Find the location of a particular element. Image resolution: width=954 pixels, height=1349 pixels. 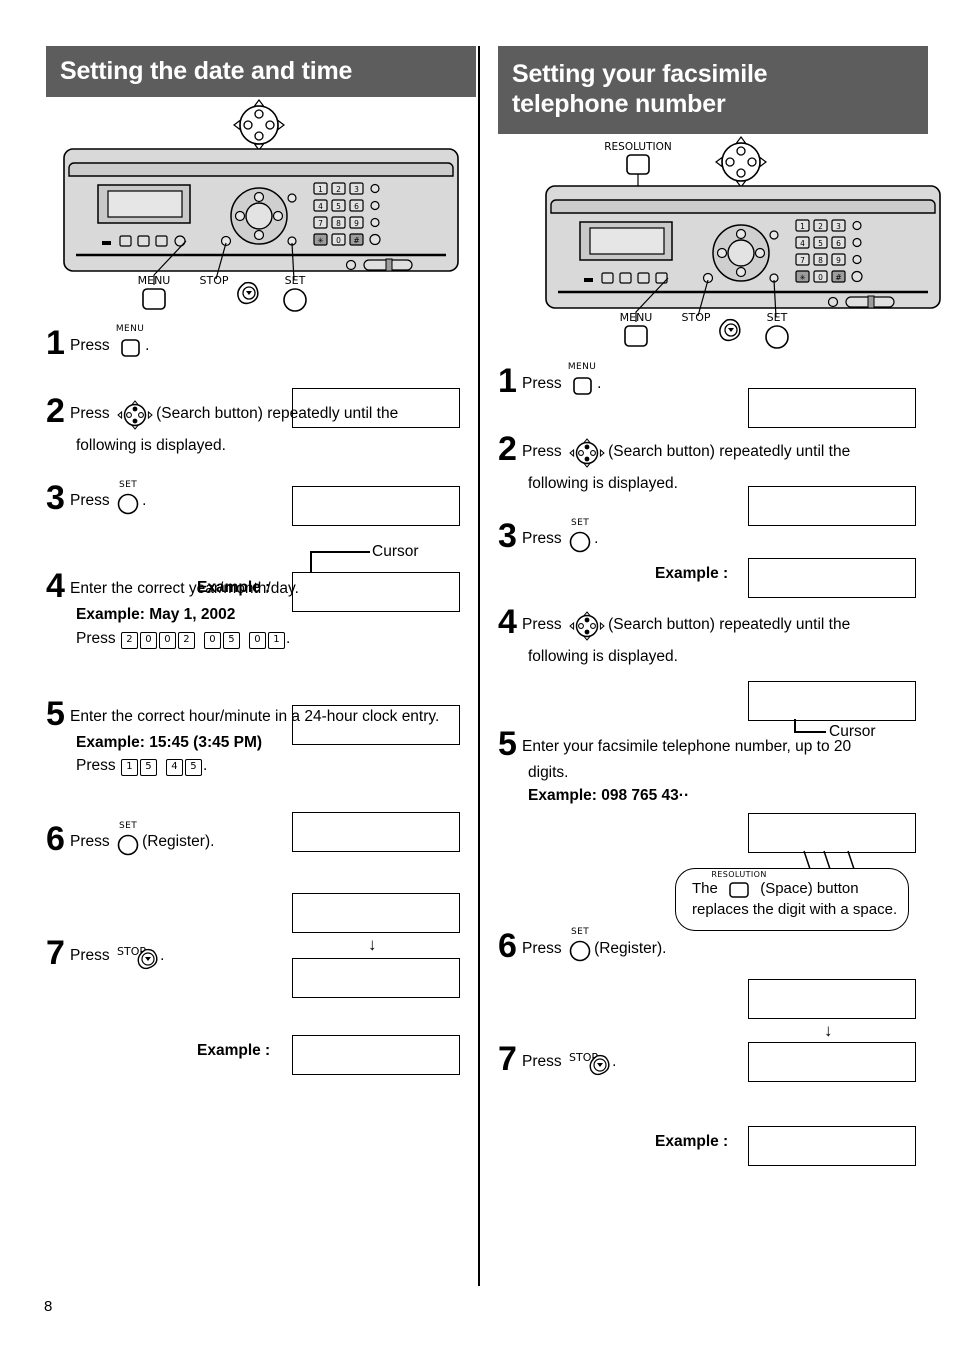

heading-line-1: Setting your facsimile is located at coordinates (640, 74).